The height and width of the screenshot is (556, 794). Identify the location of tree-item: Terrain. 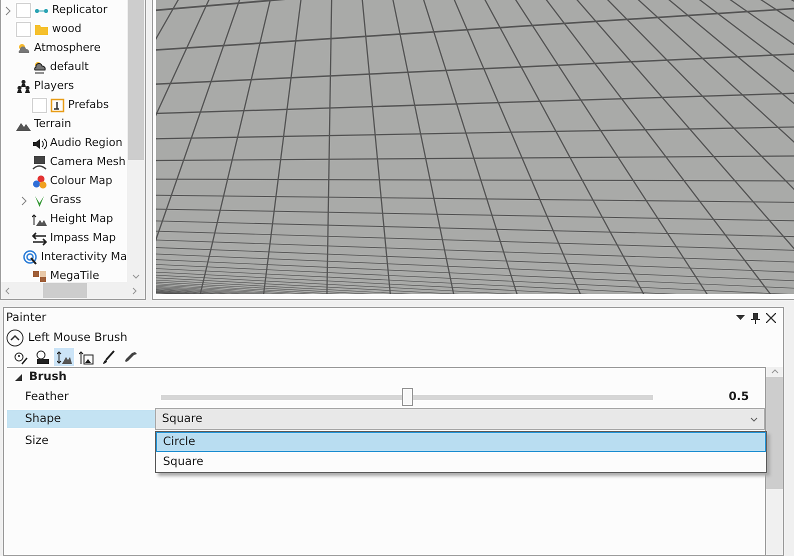
(64, 124).